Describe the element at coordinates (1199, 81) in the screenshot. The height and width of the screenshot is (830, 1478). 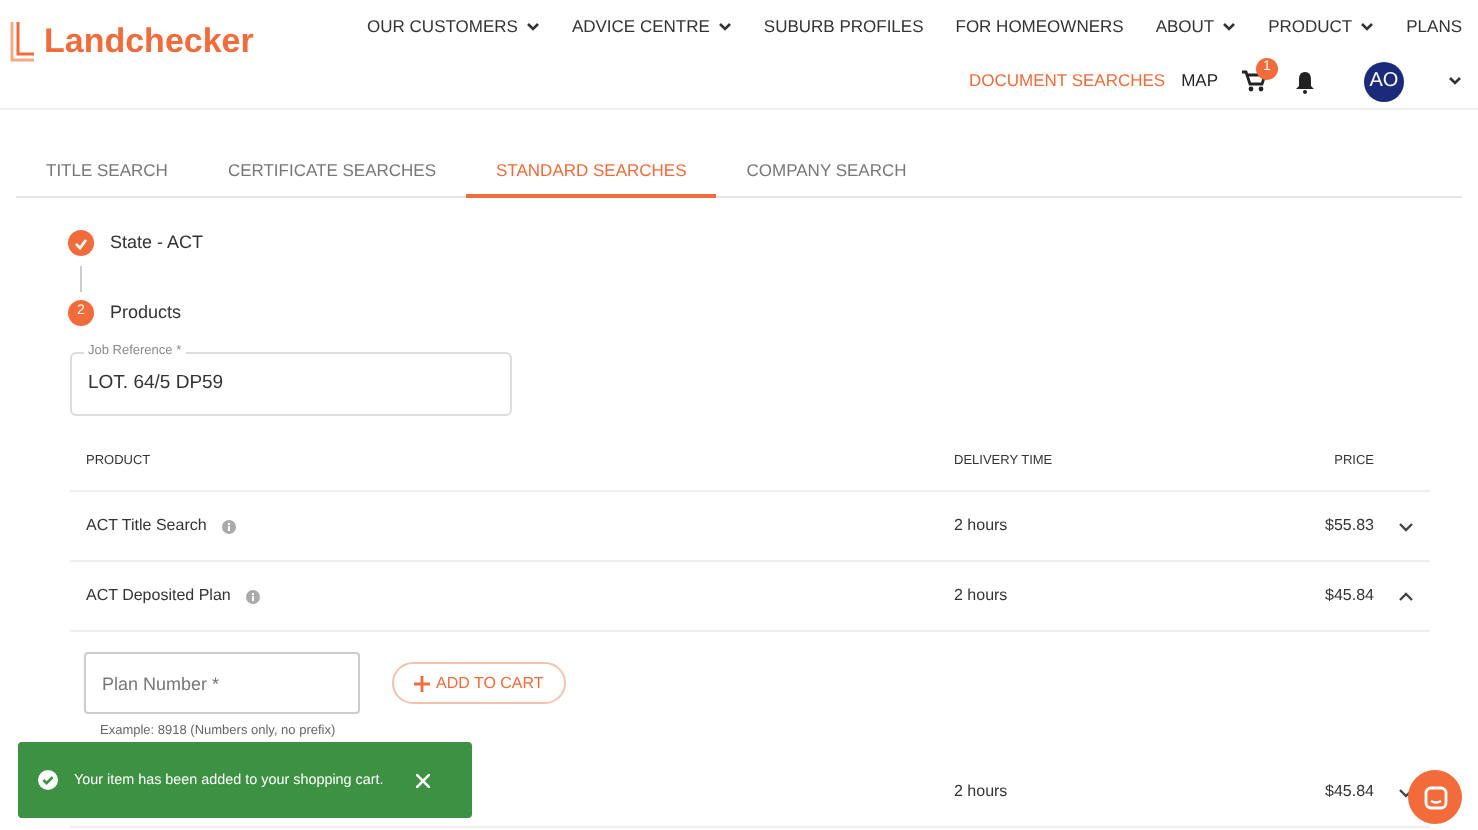
I see `nav-link: MAP` at that location.